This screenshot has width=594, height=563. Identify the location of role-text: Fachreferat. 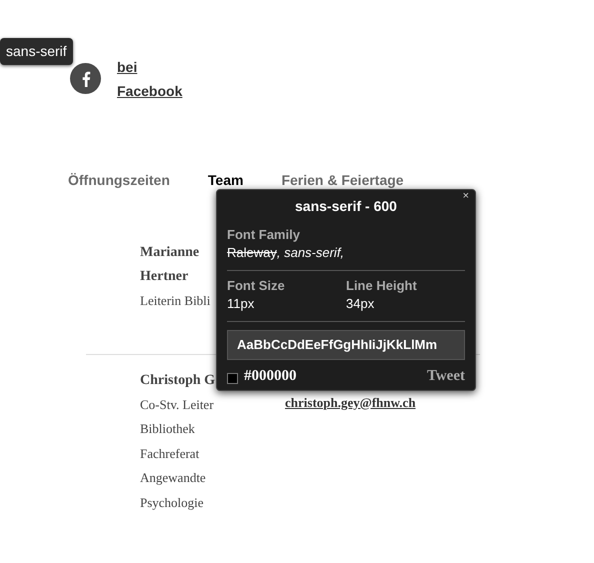
(170, 453).